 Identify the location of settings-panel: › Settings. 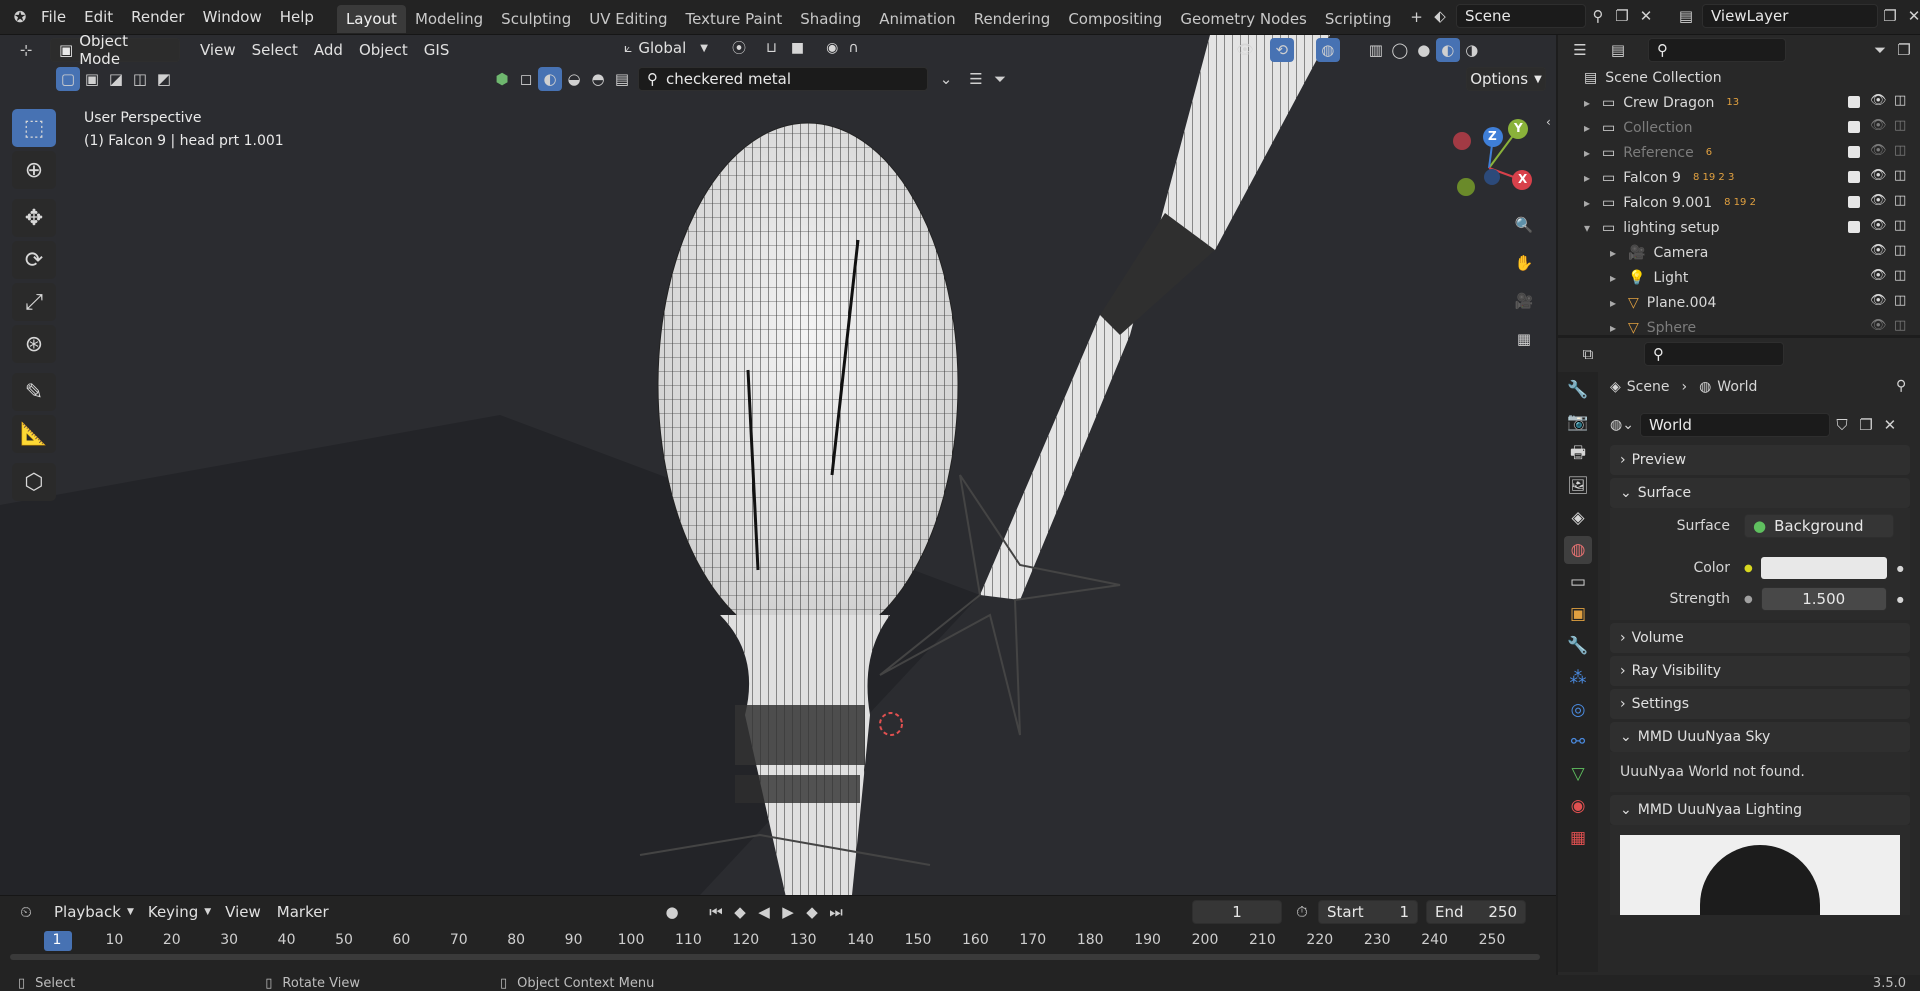
(1760, 704).